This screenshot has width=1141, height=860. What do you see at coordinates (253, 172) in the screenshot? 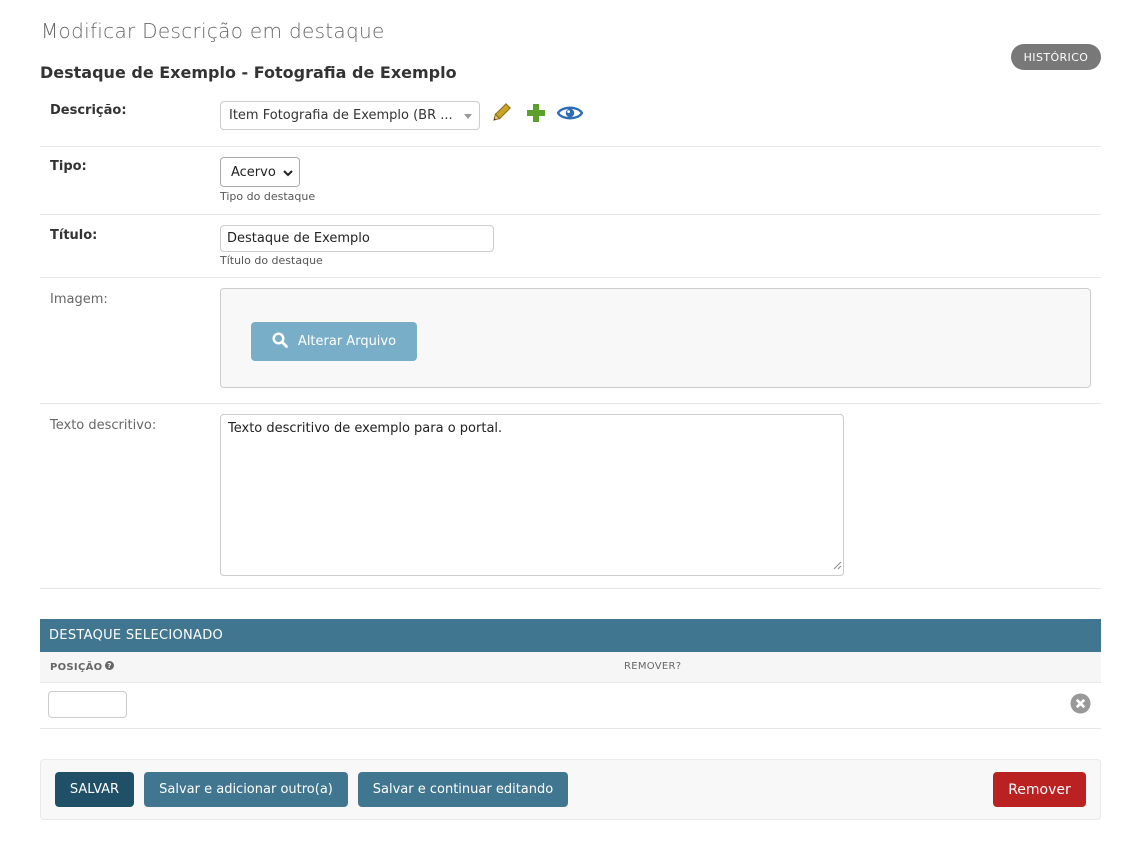
I see `tipo-select-value: Acervo` at bounding box center [253, 172].